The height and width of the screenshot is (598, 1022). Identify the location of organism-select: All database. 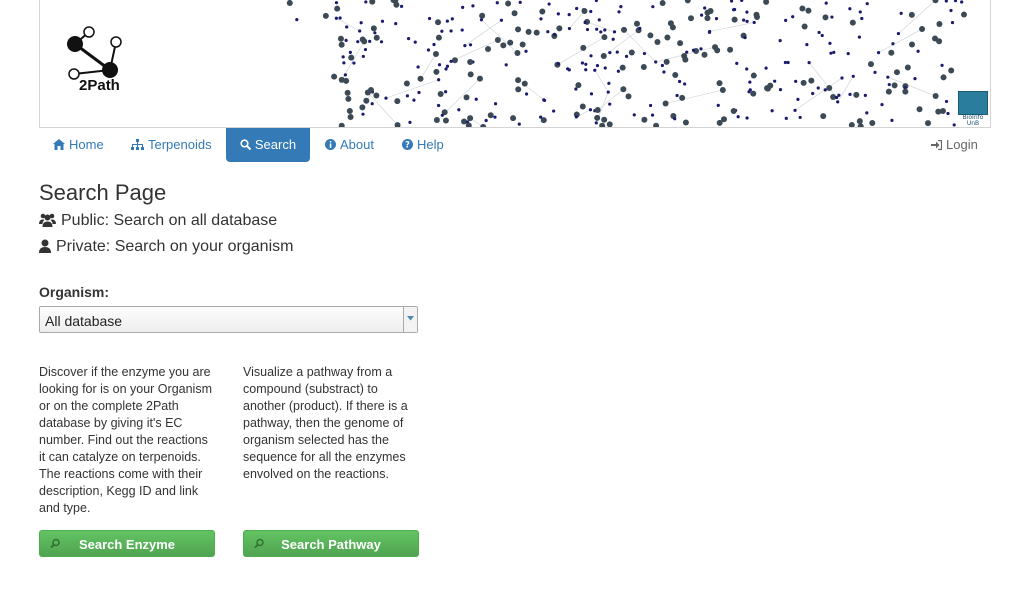
(228, 319).